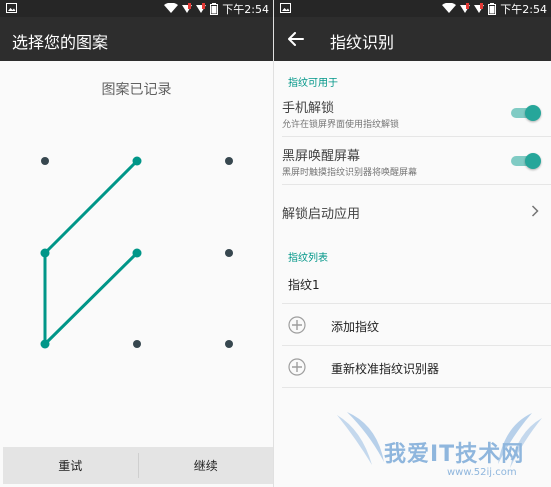 The image size is (551, 487). Describe the element at coordinates (308, 258) in the screenshot. I see `section-header-list: 指纹列表` at that location.